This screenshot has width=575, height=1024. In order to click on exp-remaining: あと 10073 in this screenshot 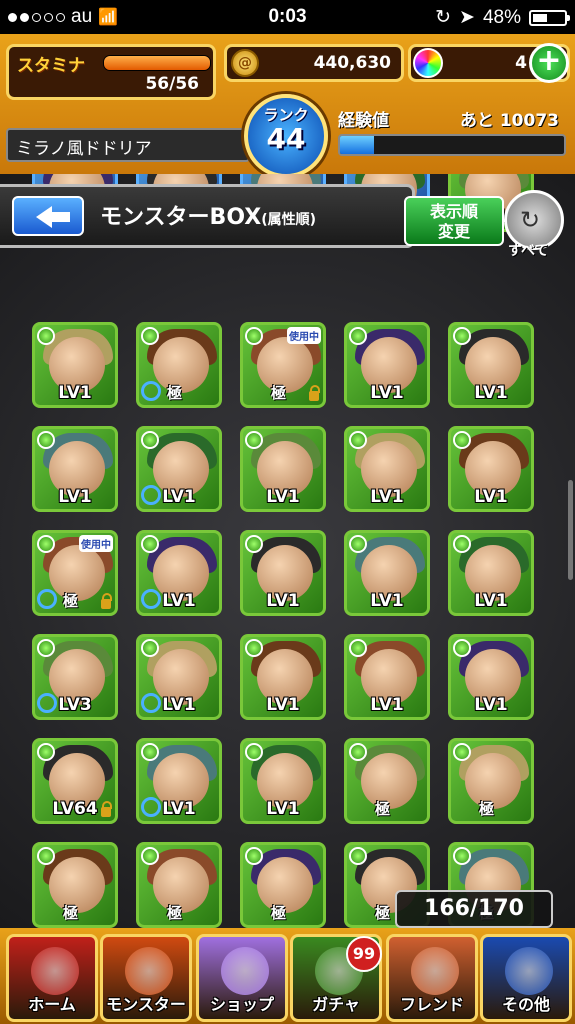, I will do `click(509, 121)`.